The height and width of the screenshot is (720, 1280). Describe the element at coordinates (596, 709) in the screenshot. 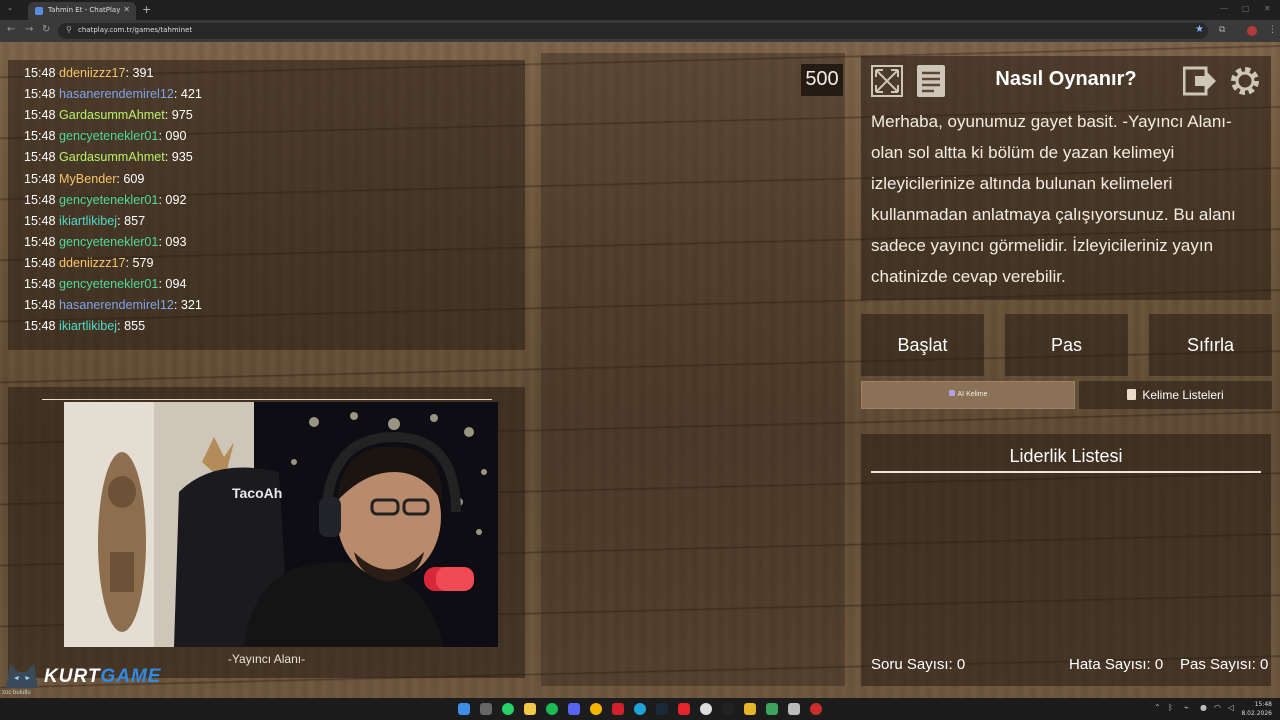

I see `chrome-icon` at that location.